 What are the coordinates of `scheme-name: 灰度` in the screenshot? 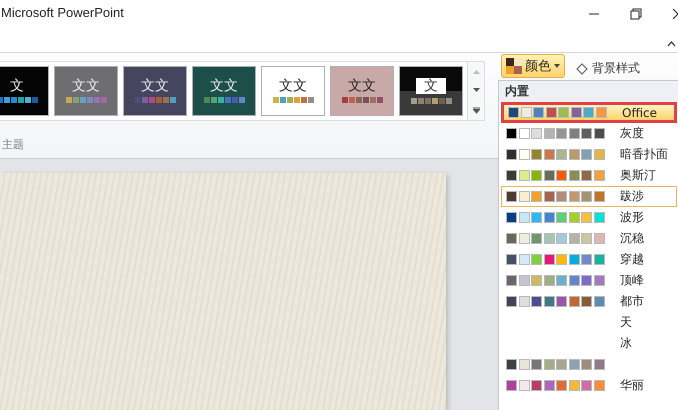 It's located at (632, 133).